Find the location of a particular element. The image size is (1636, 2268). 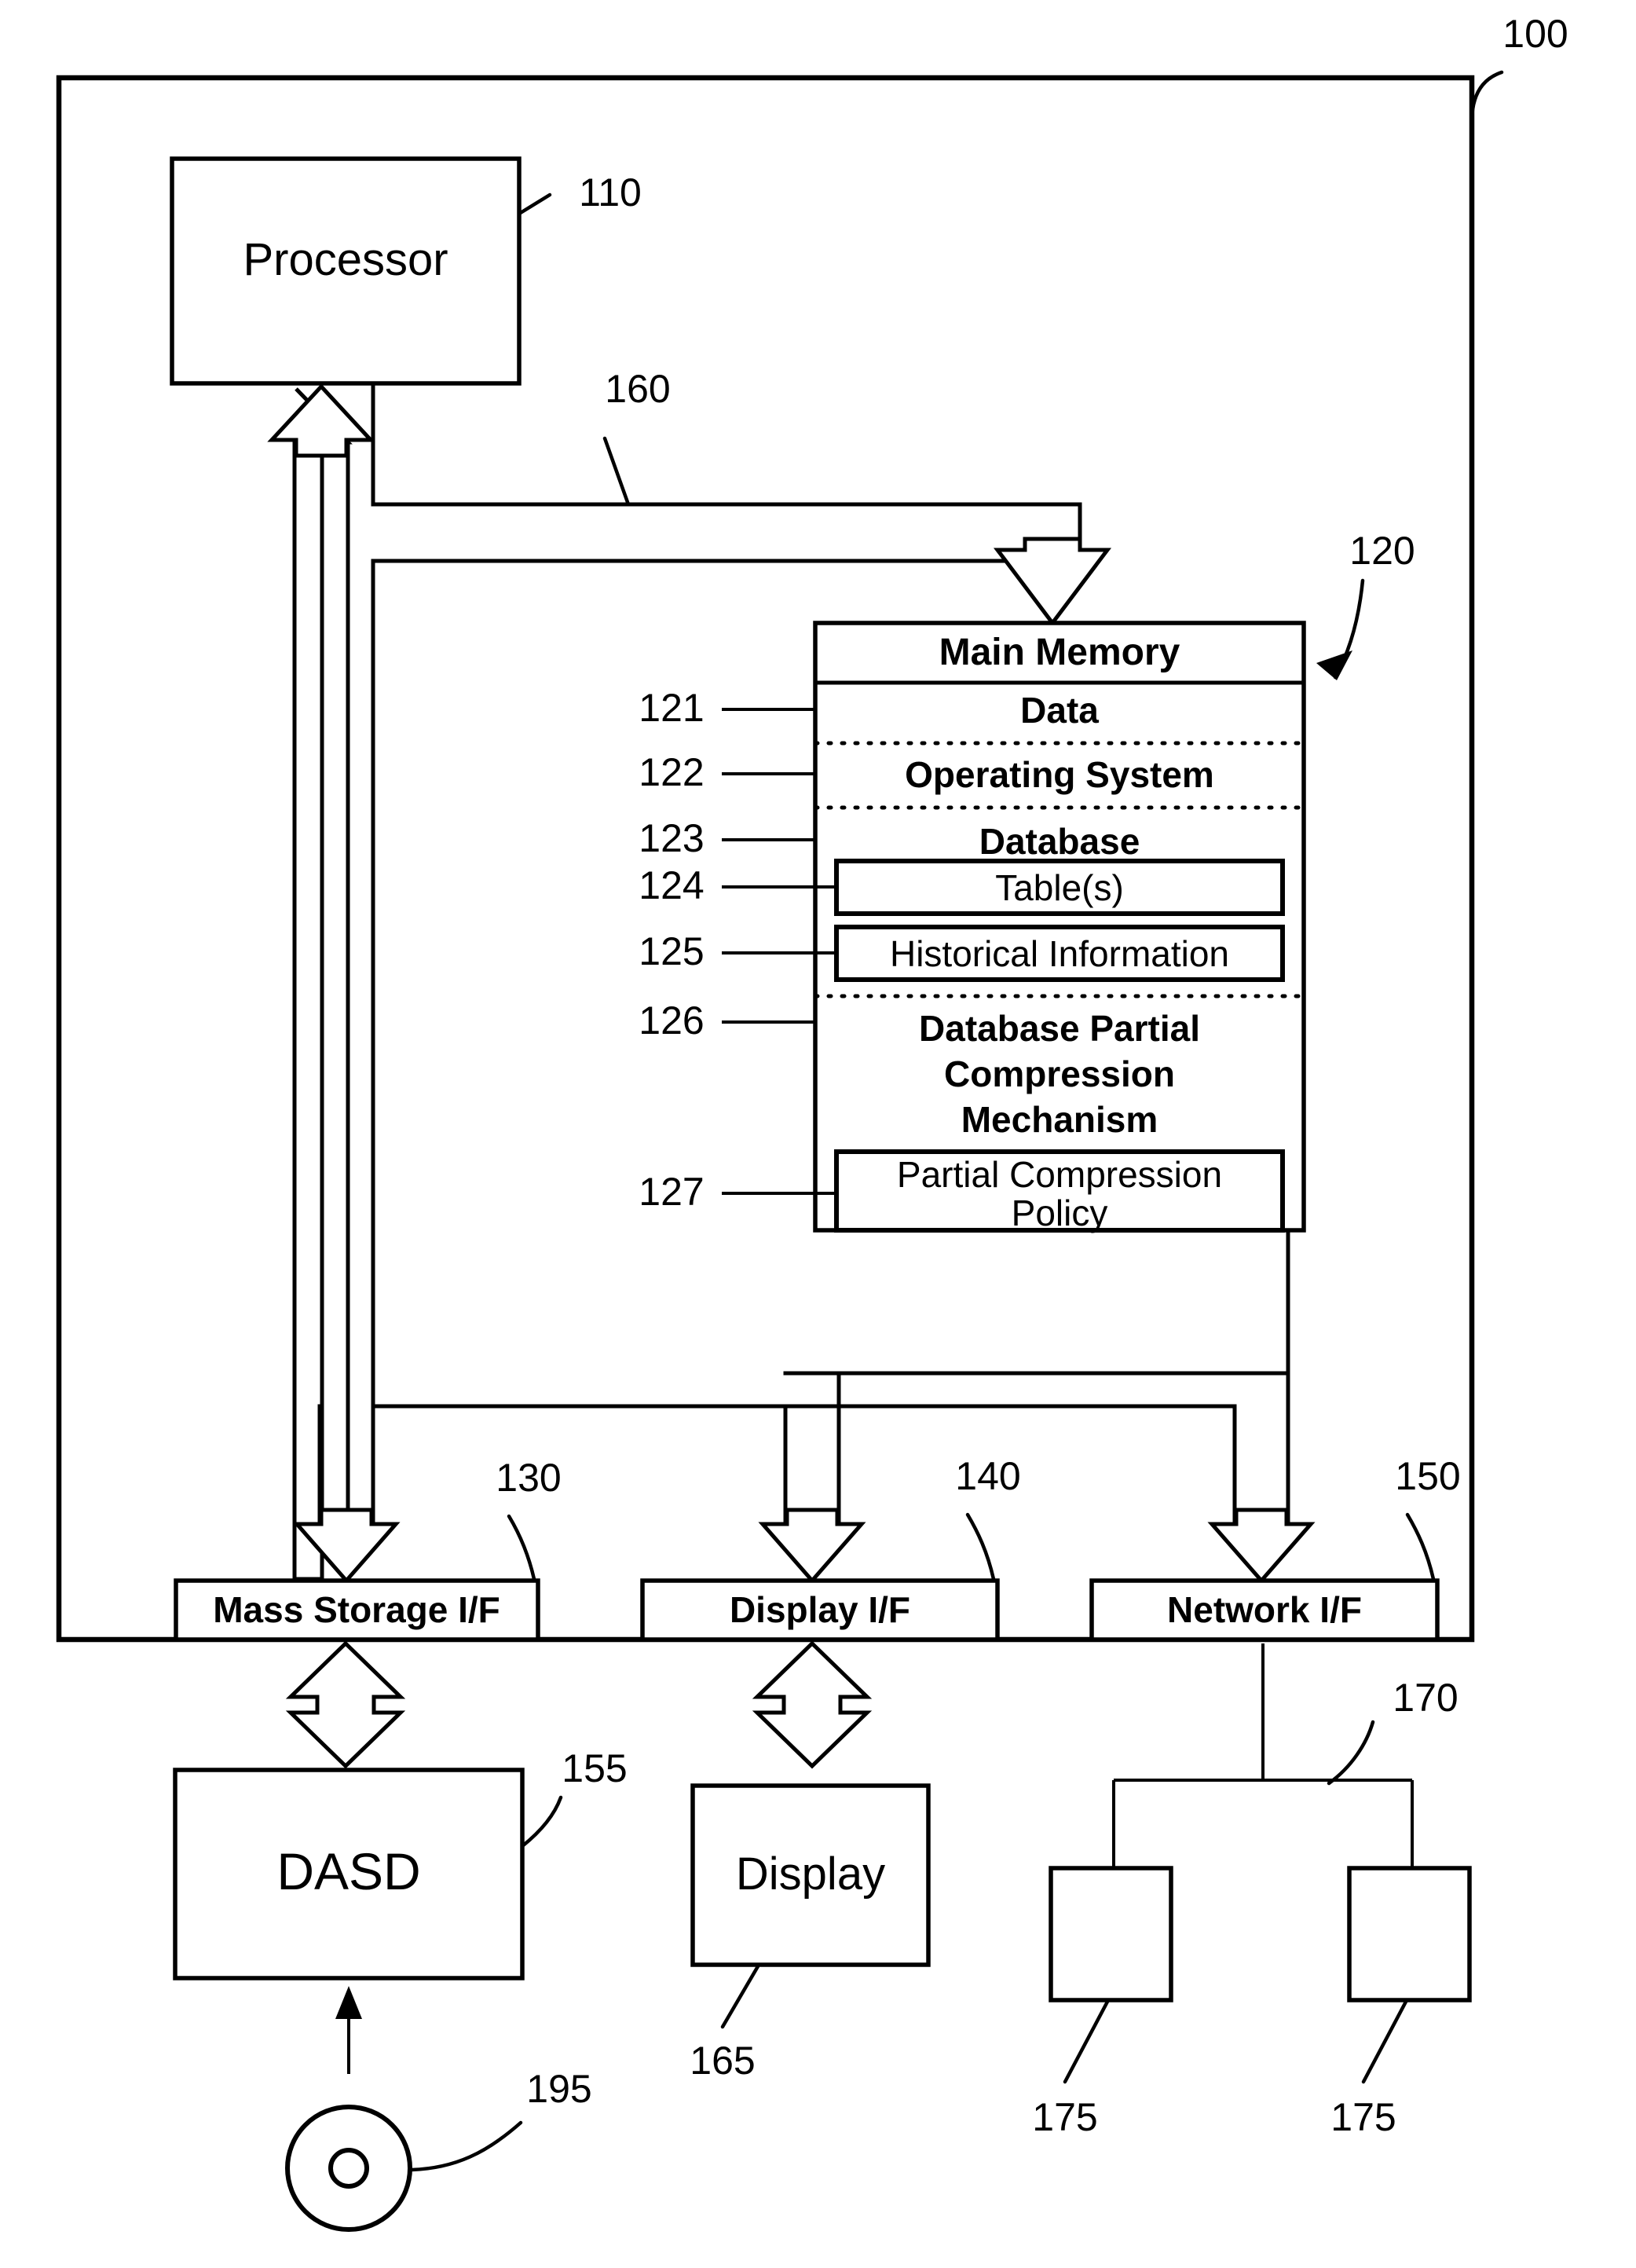

bus-arrow-processor-up is located at coordinates (323, 1004).